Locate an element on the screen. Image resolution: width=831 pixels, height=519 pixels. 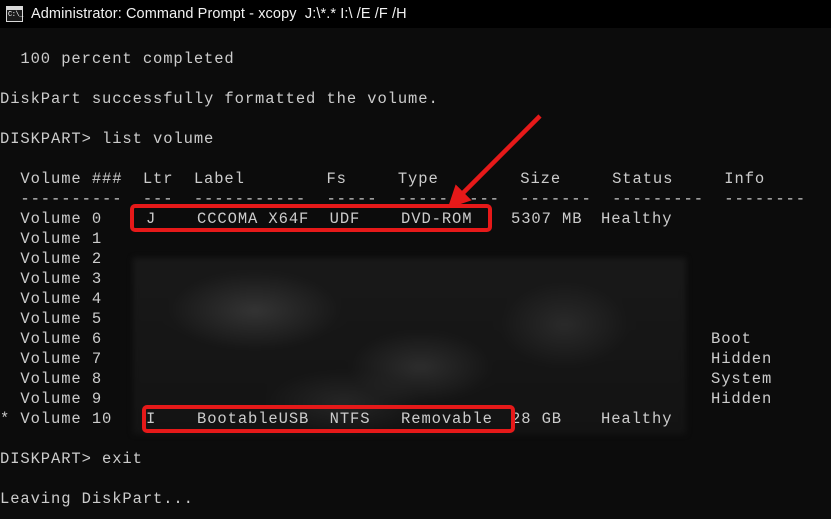
table-row: * Volume 10 is located at coordinates (61, 419).